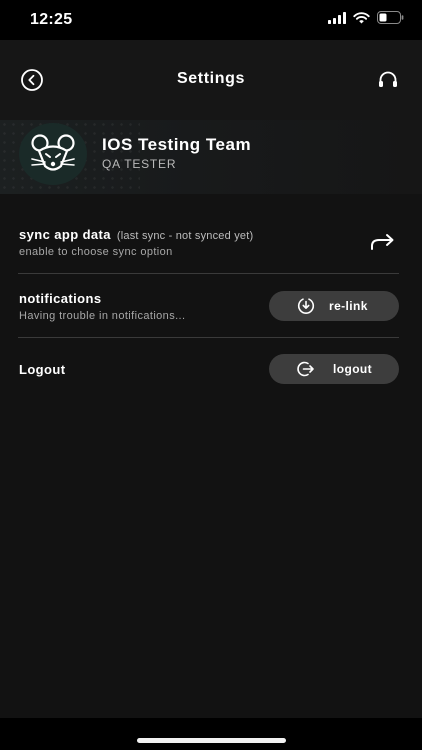 The image size is (422, 750). I want to click on sync-title-text: sync app data, so click(65, 234).